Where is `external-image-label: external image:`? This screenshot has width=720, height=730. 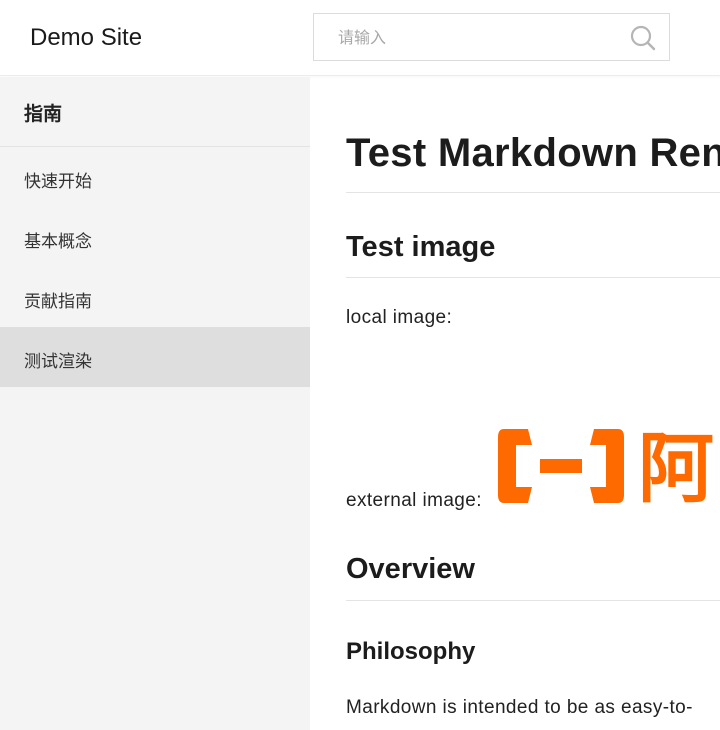 external-image-label: external image: is located at coordinates (414, 500).